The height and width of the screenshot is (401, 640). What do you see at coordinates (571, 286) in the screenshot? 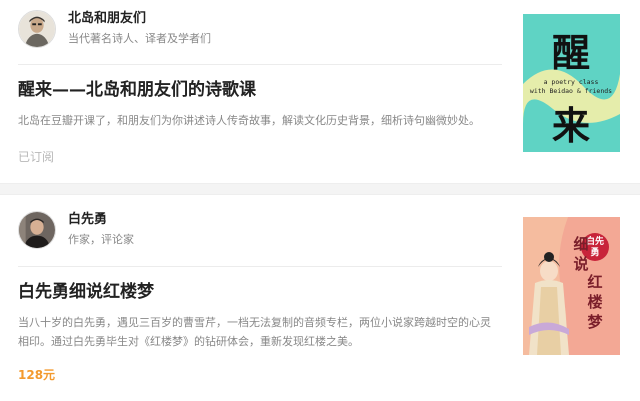
I see `course-cover-image: 白先 勇 细 说 红 楼 梦` at bounding box center [571, 286].